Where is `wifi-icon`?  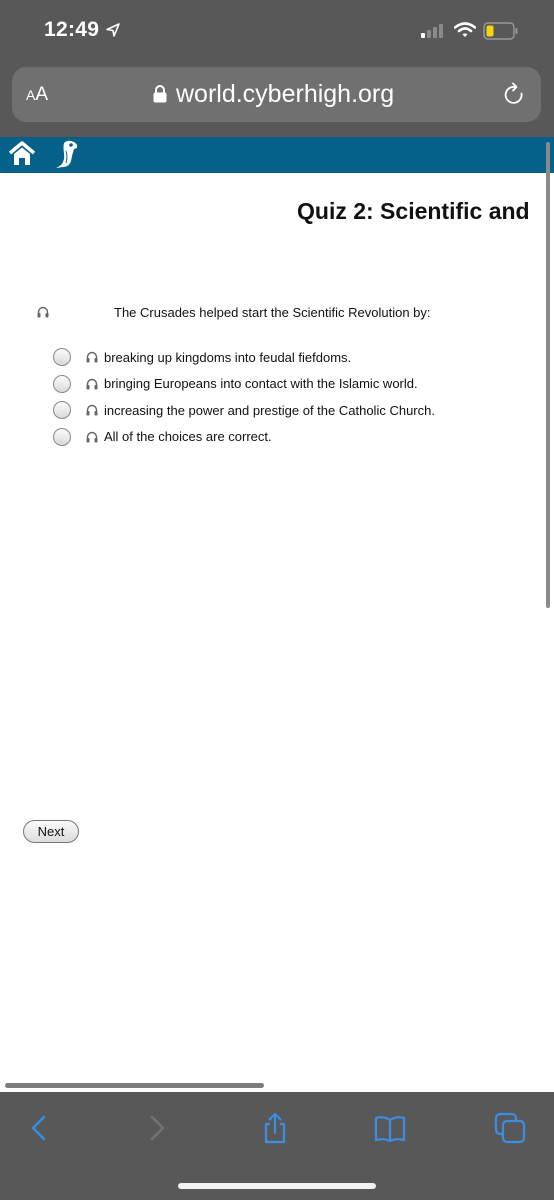 wifi-icon is located at coordinates (465, 29).